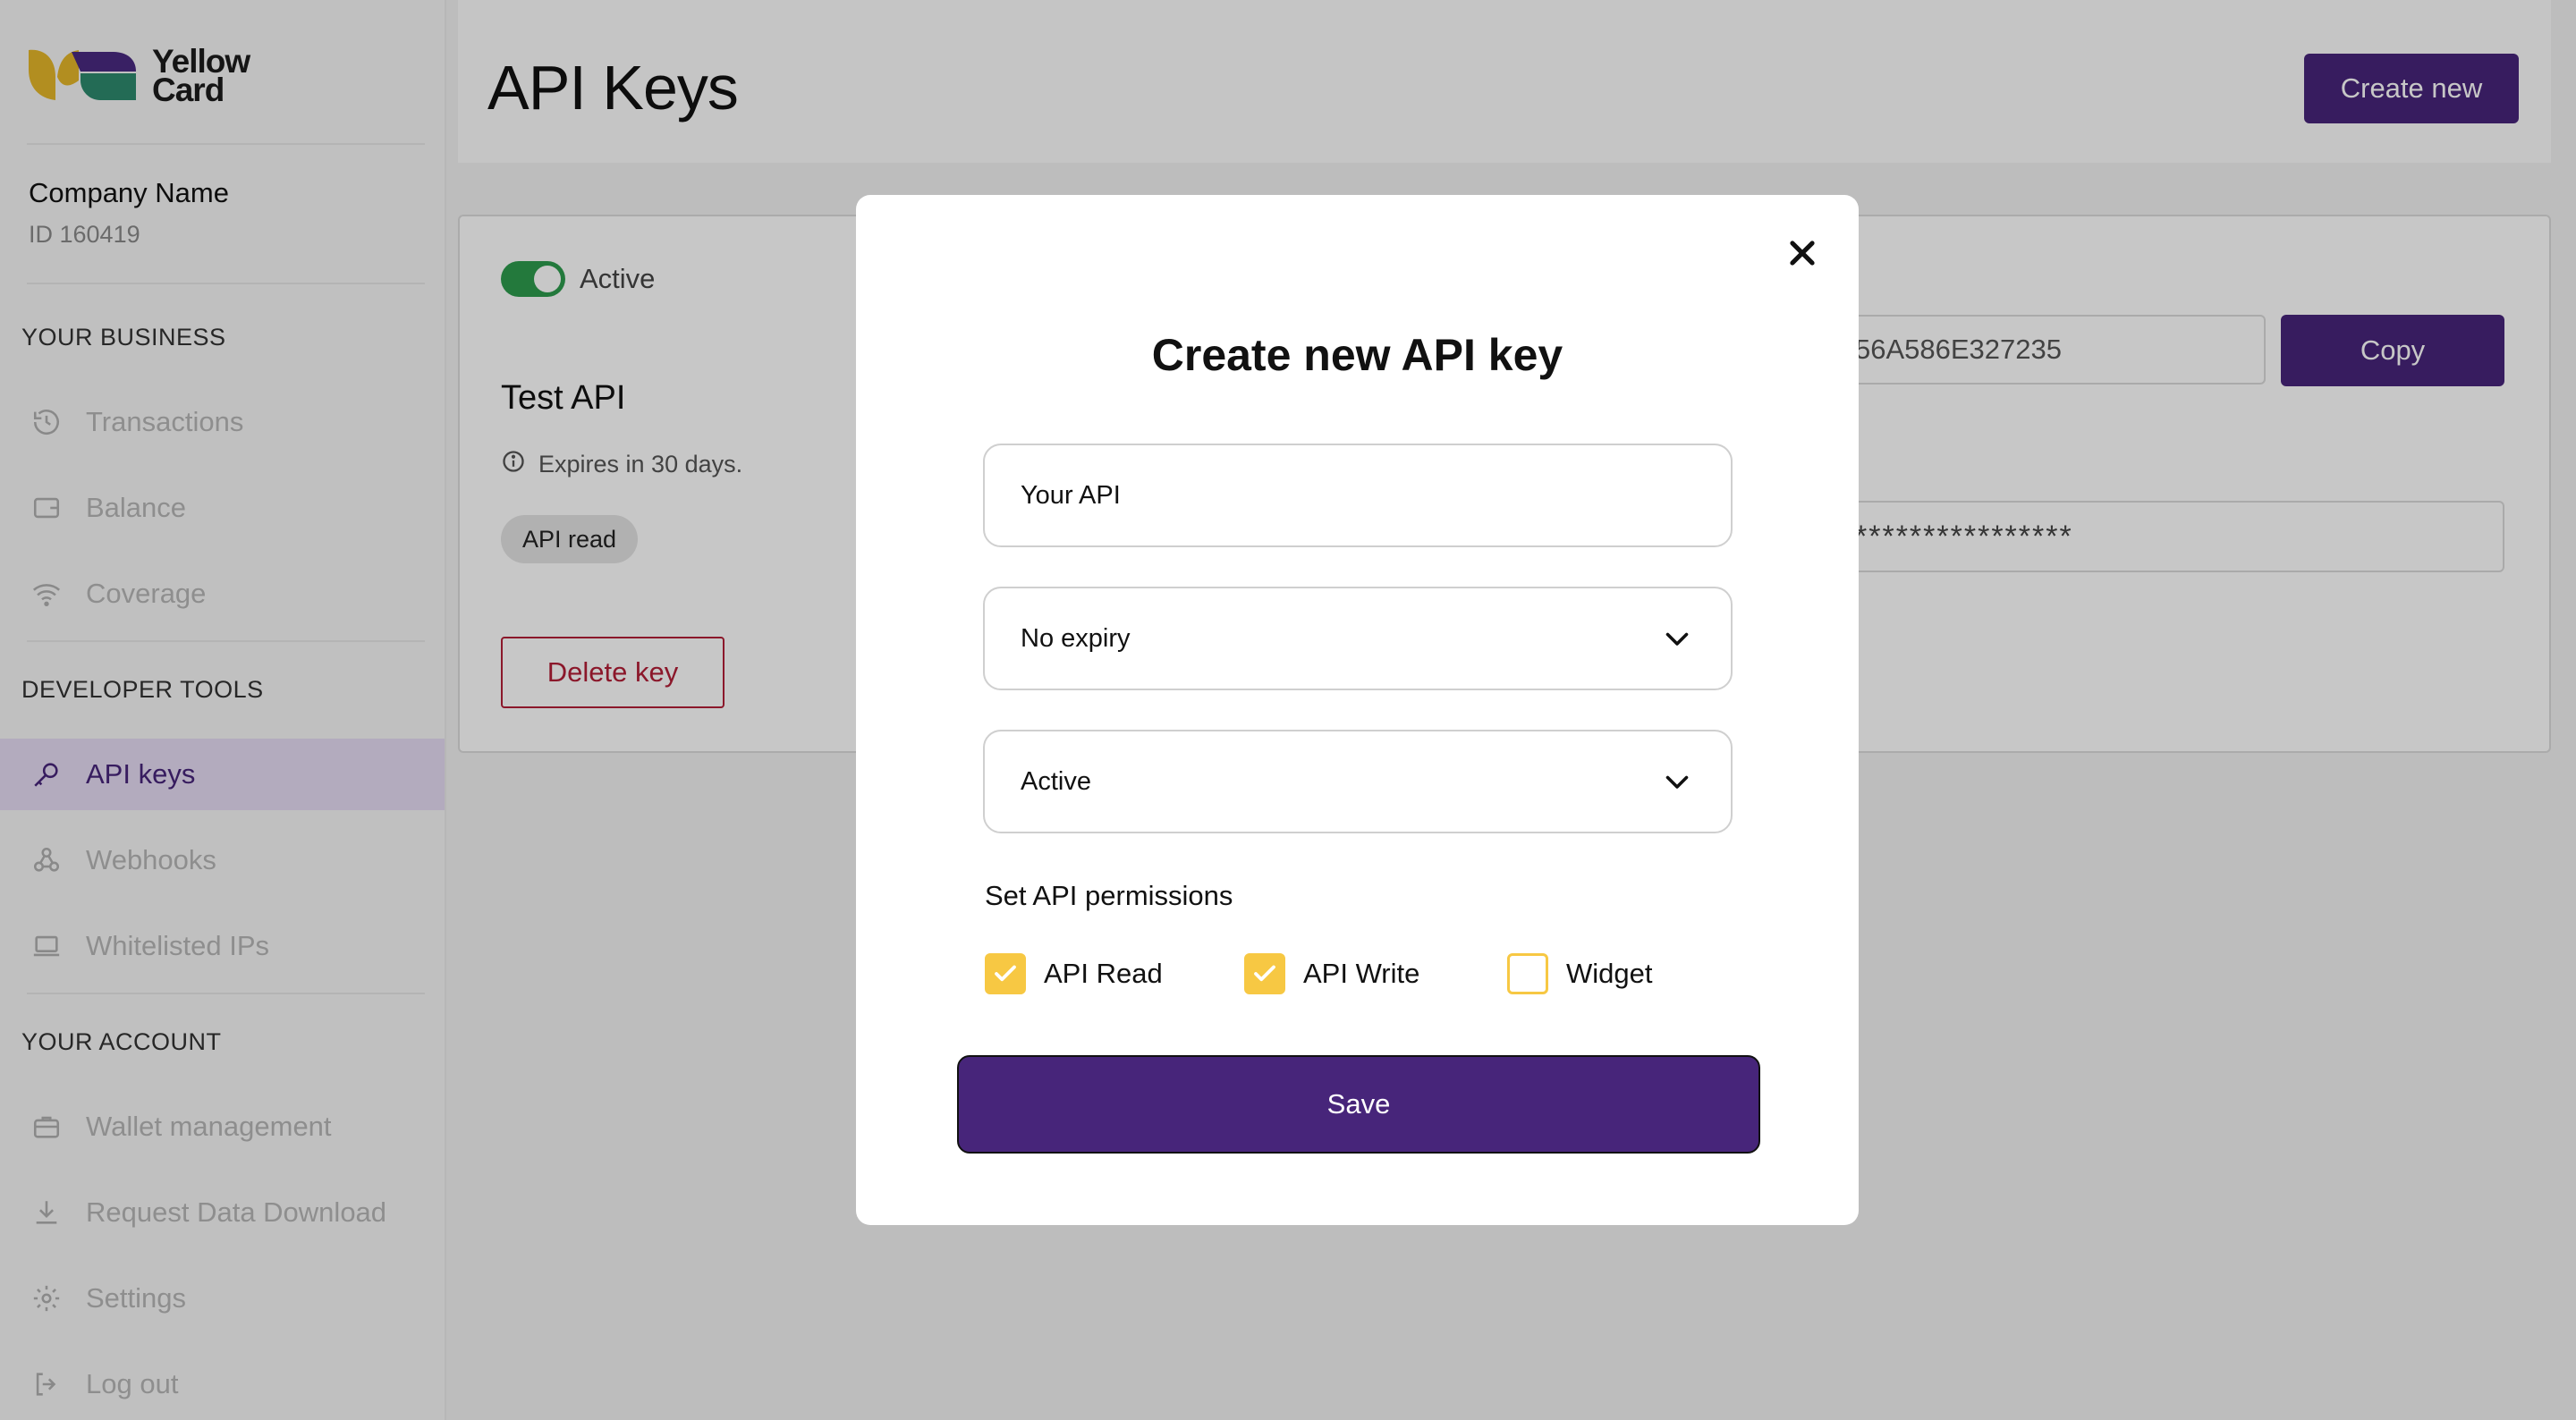  I want to click on permission-api-read: API Read, so click(1074, 974).